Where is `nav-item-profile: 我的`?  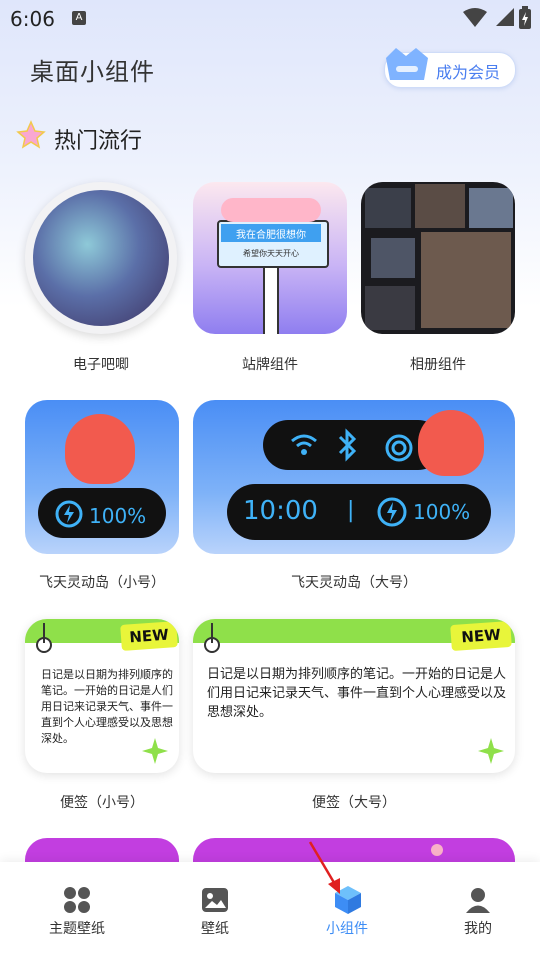
nav-item-profile: 我的 is located at coordinates (478, 912).